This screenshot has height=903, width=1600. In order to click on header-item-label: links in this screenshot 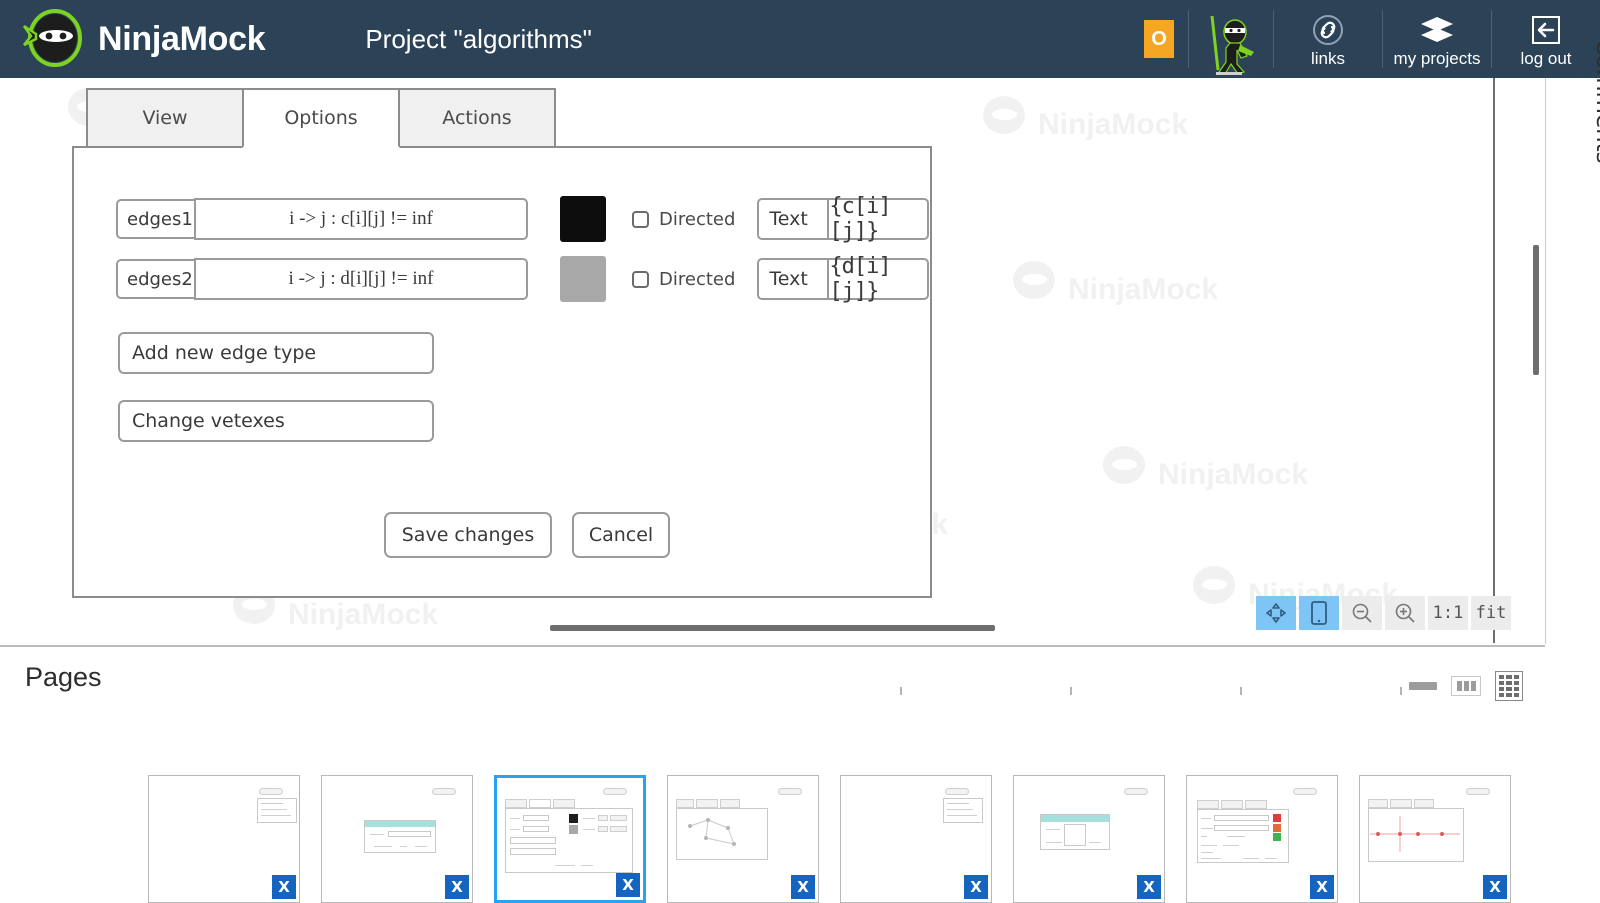, I will do `click(1327, 58)`.